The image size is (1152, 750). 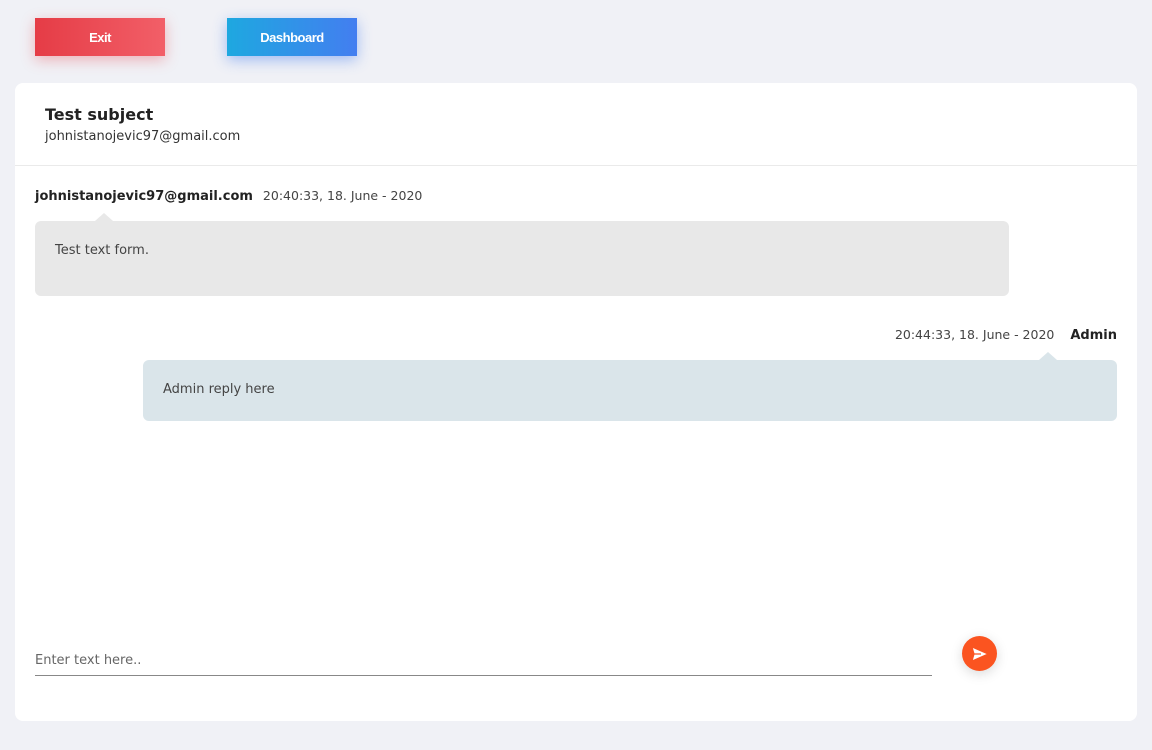 What do you see at coordinates (100, 37) in the screenshot?
I see `exit-button: Exit` at bounding box center [100, 37].